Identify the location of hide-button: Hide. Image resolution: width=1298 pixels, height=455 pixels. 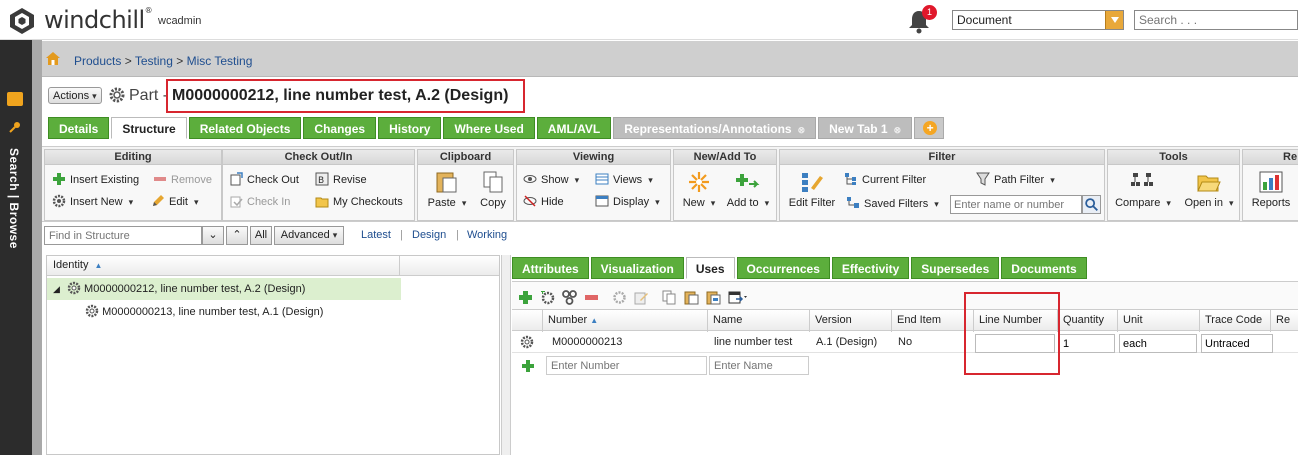
(543, 201).